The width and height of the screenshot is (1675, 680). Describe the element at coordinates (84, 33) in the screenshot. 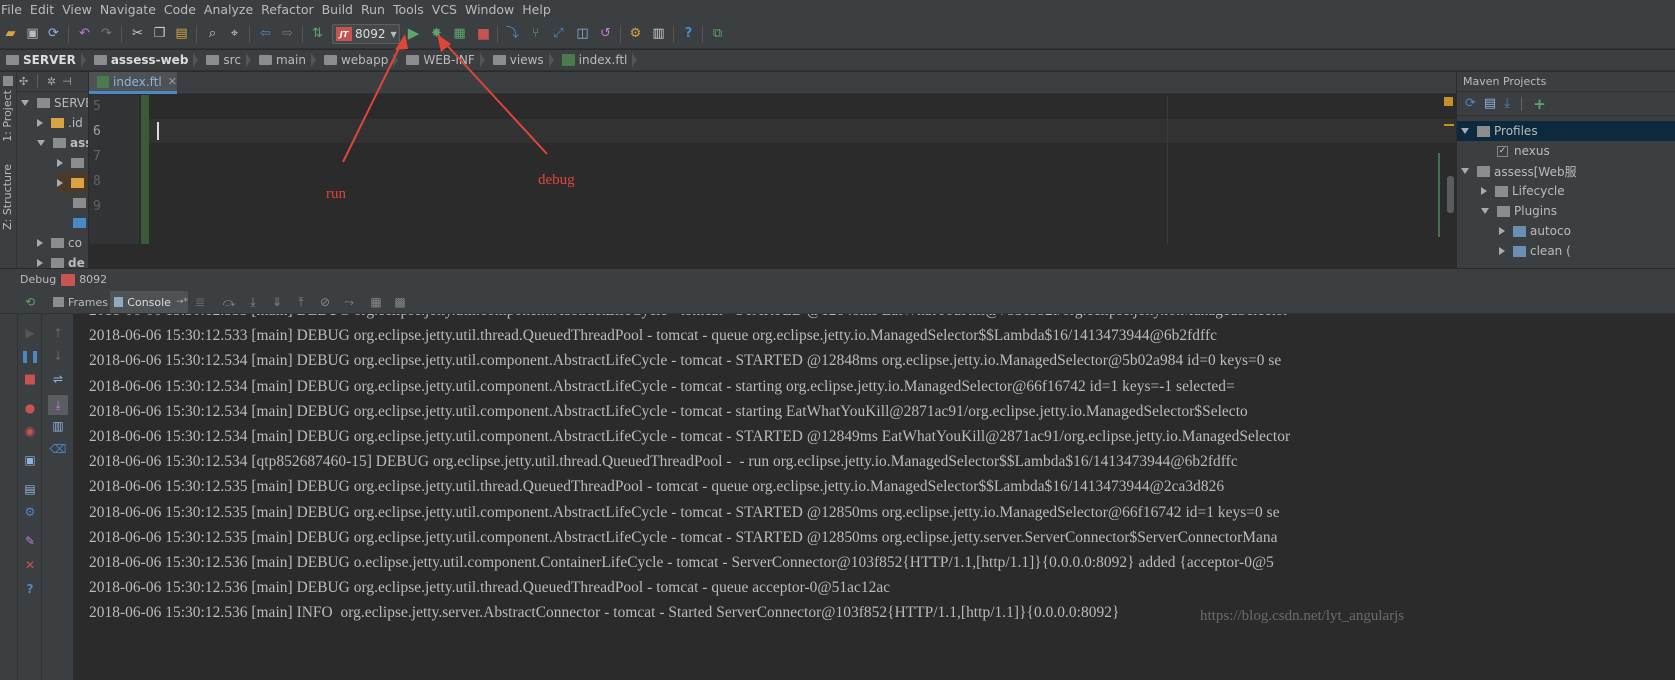

I see `undo-icon: ↶` at that location.